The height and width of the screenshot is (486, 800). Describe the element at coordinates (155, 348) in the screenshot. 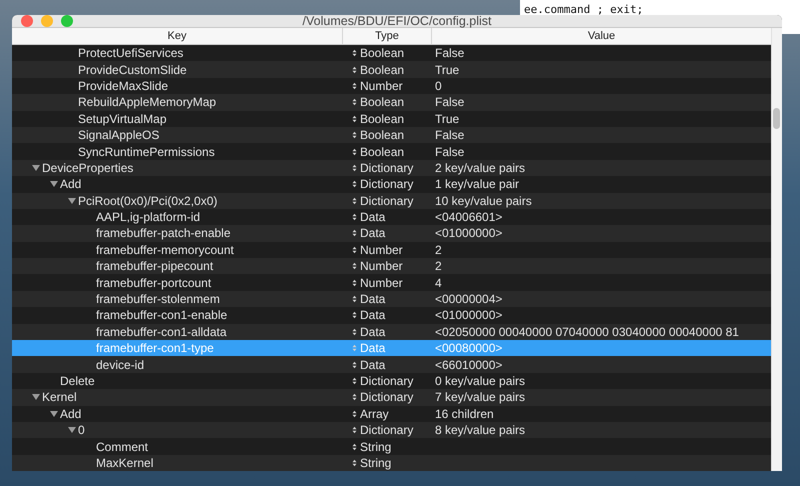

I see `key-text: framebuffer-con1-type` at that location.